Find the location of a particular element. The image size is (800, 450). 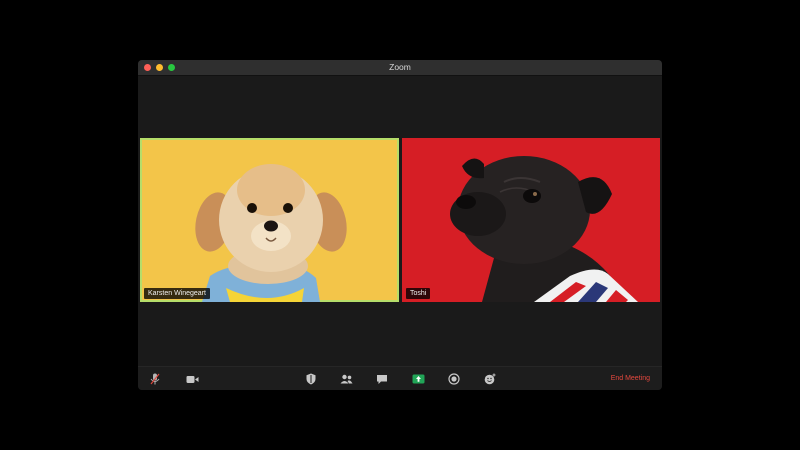

share-screen-icon is located at coordinates (418, 379).